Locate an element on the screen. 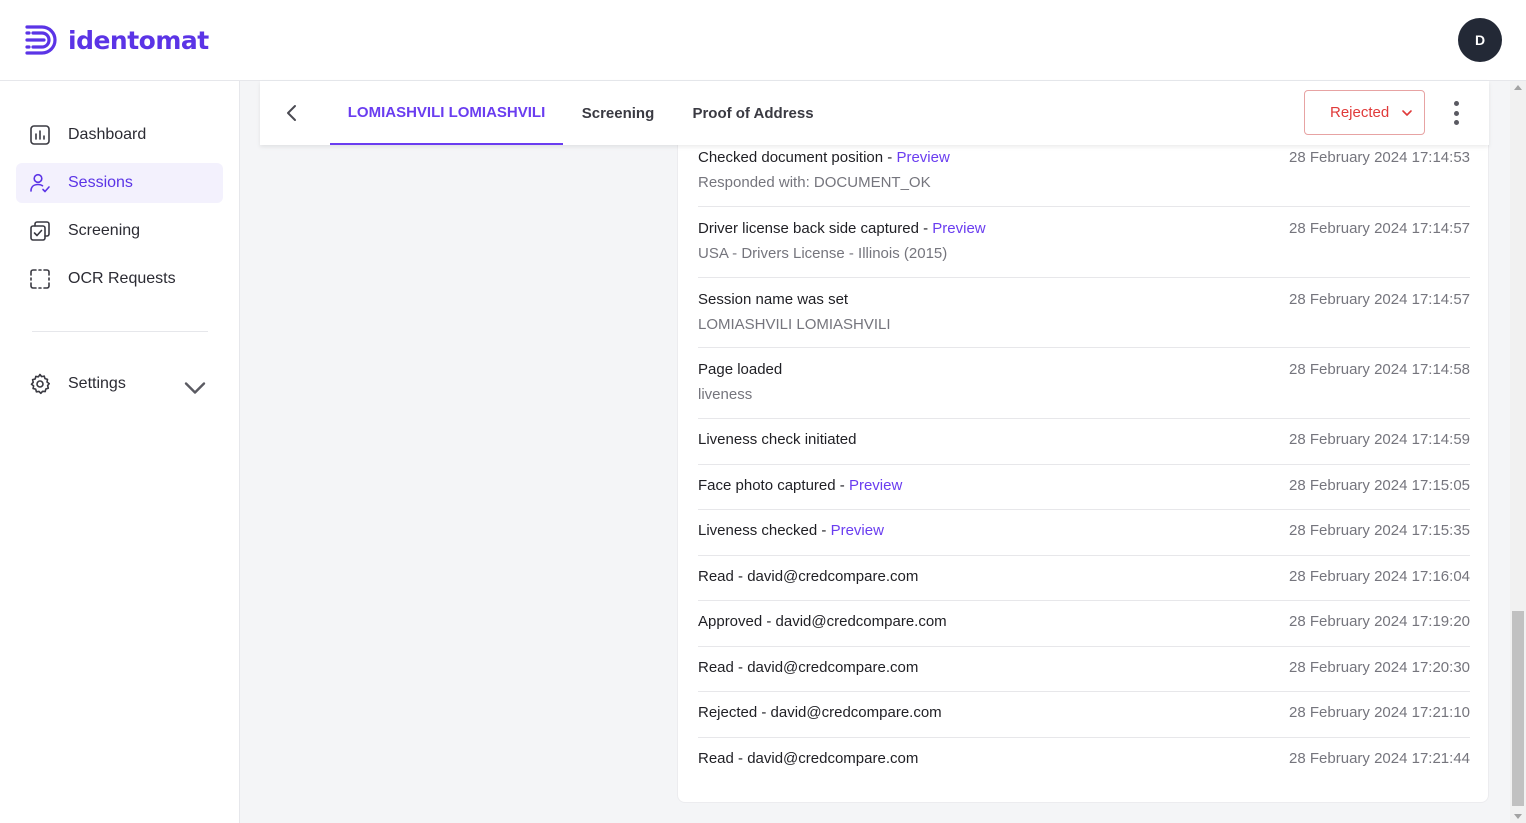  event-timestamp: 28 February 2024 17:19:20 is located at coordinates (1379, 621).